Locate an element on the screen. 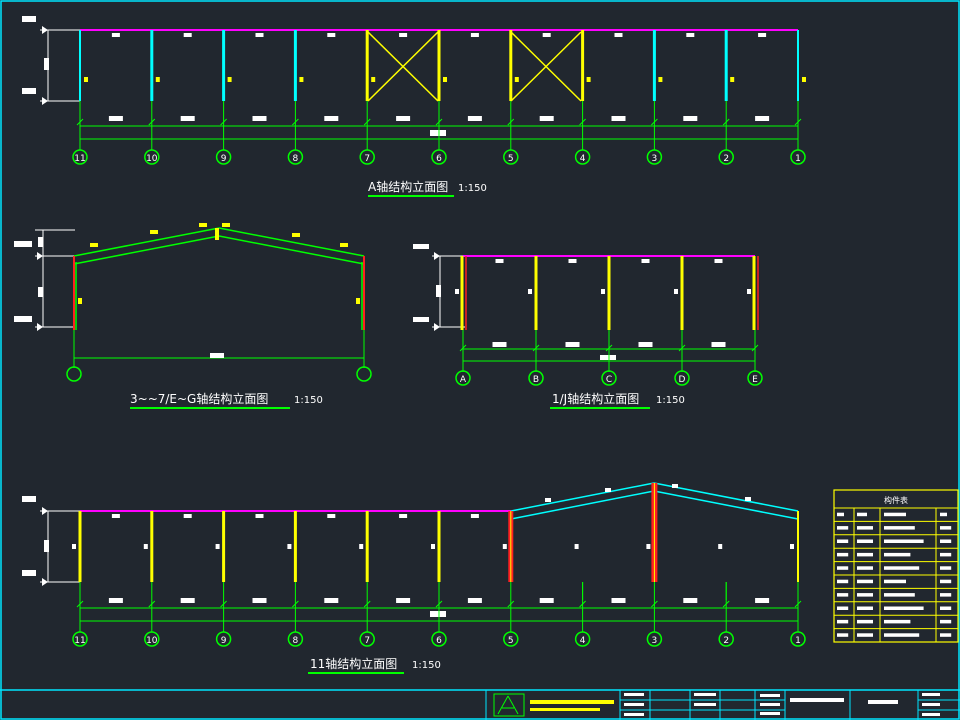 This screenshot has width=960, height=720. grid-bubbles-c: A B C D E is located at coordinates (609, 358).